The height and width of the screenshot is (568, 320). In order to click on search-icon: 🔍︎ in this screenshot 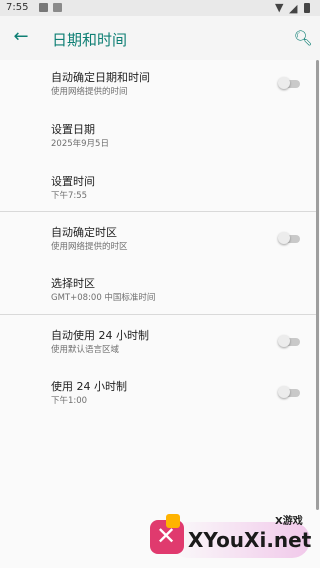, I will do `click(303, 38)`.